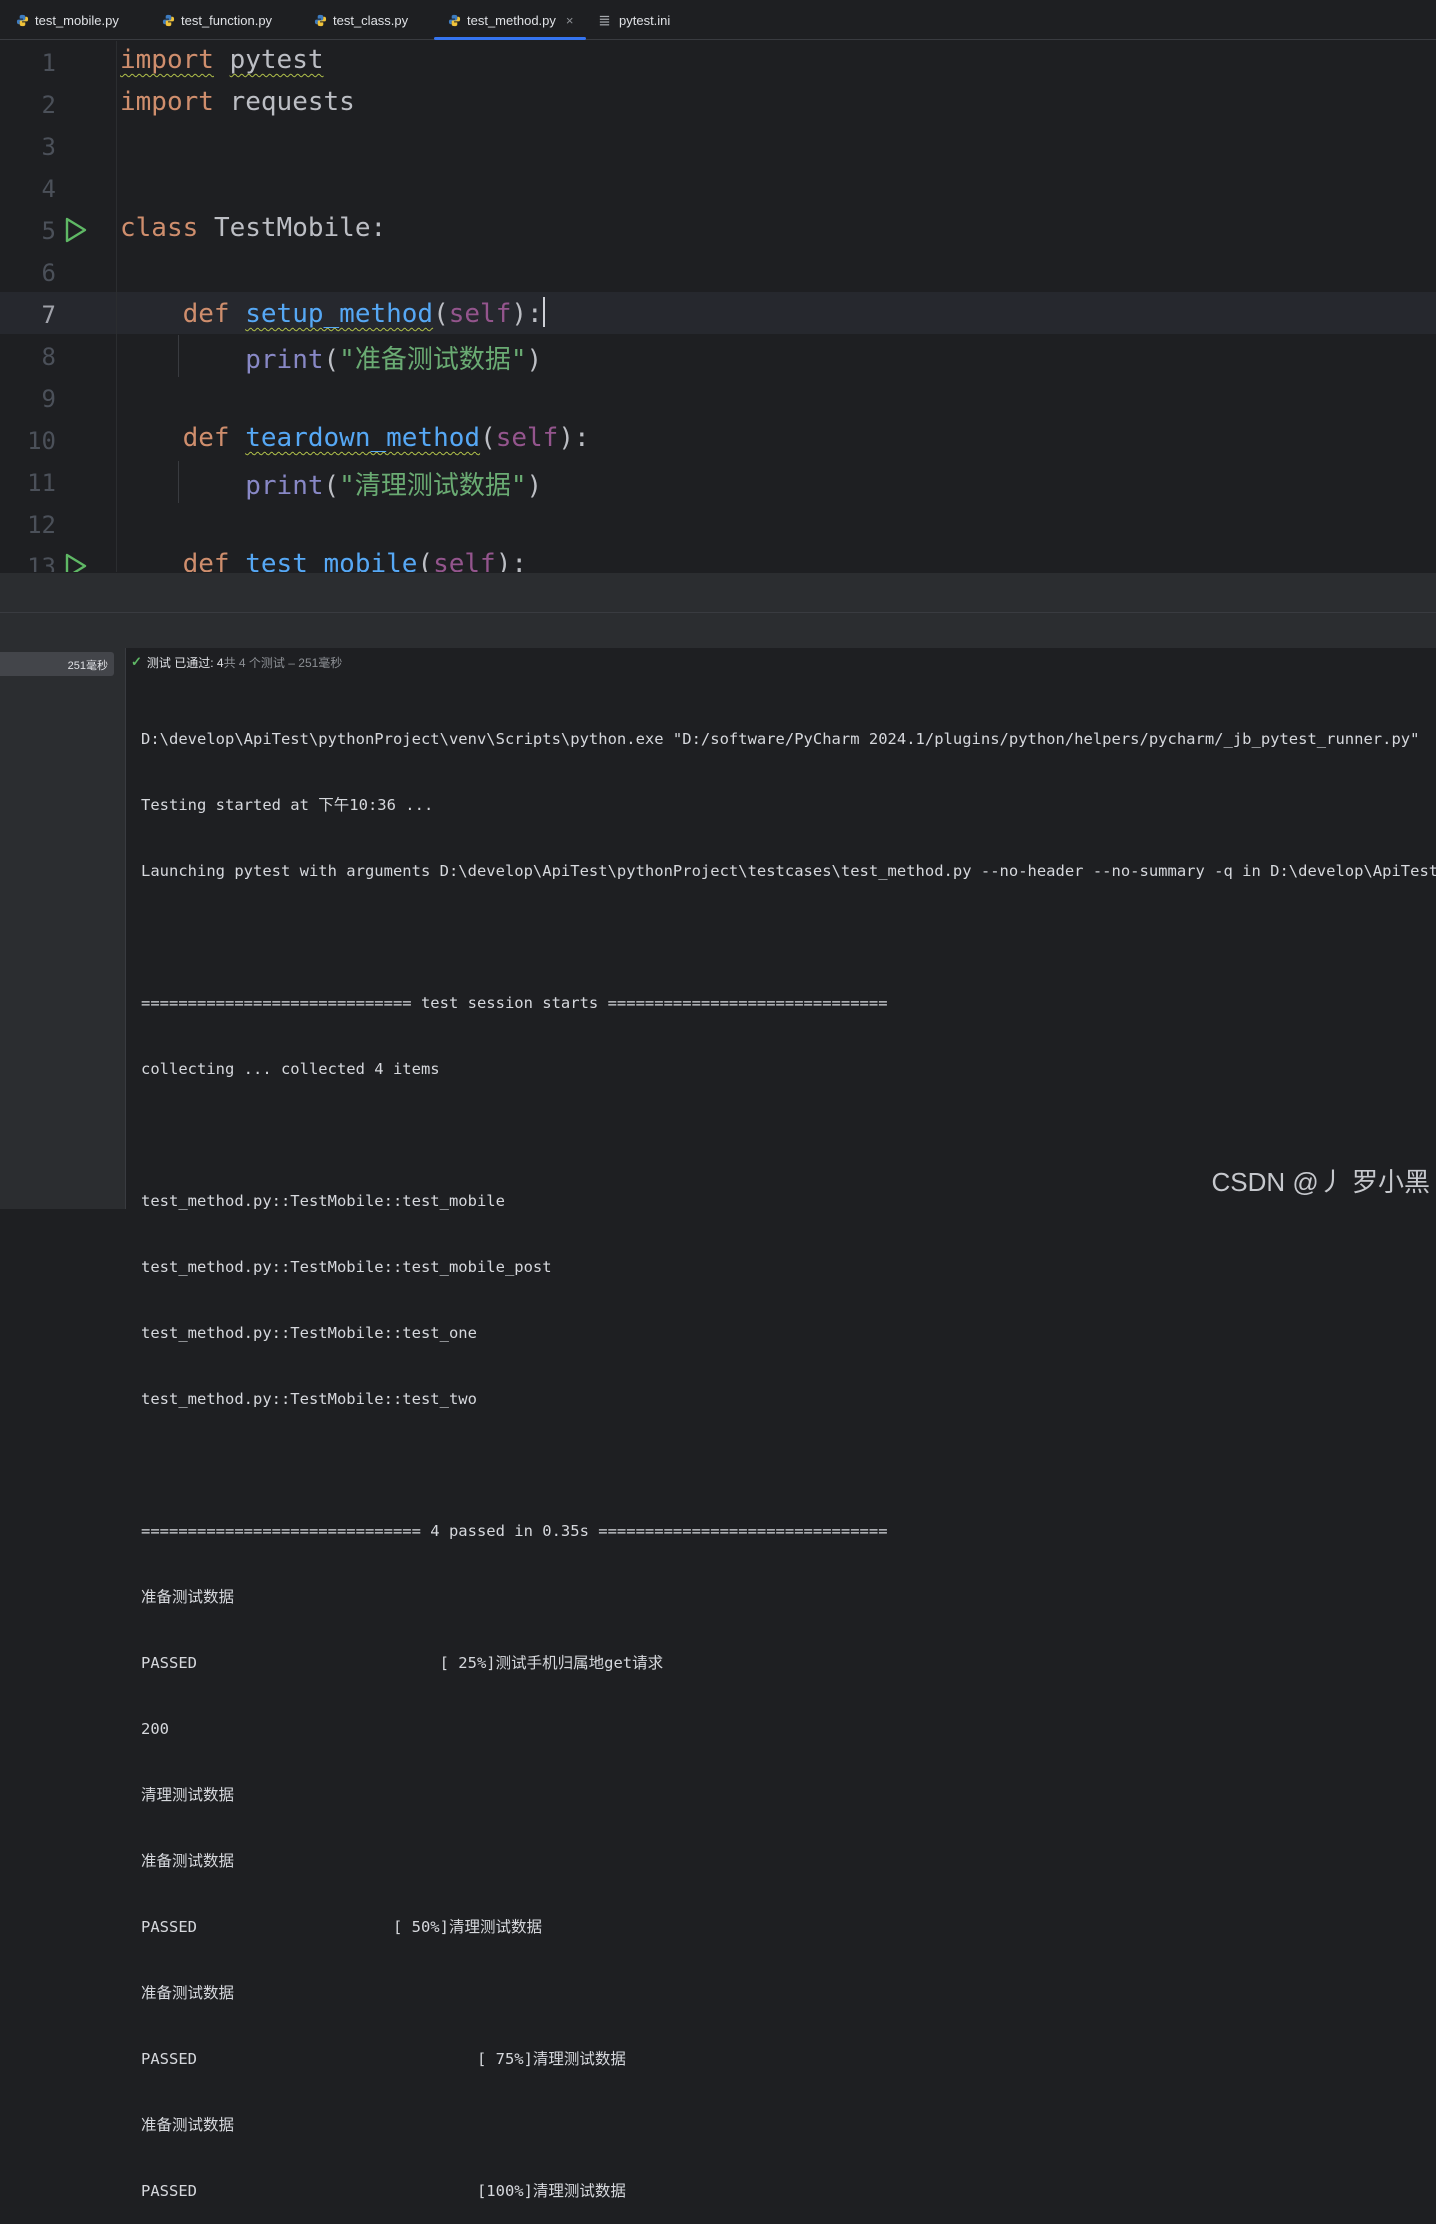 This screenshot has width=1436, height=2224. What do you see at coordinates (284, 360) in the screenshot?
I see `builtin-name: print` at bounding box center [284, 360].